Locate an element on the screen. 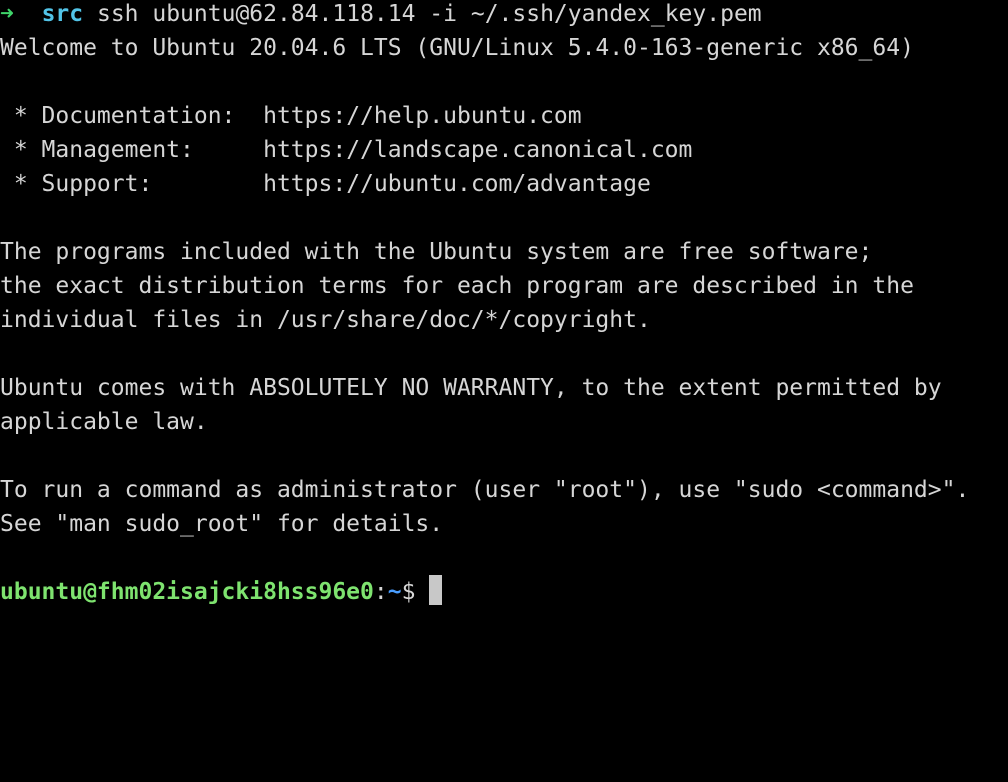 Image resolution: width=1008 pixels, height=782 pixels. sudo-hint-line: See "man sudo_root" for details. is located at coordinates (222, 524).